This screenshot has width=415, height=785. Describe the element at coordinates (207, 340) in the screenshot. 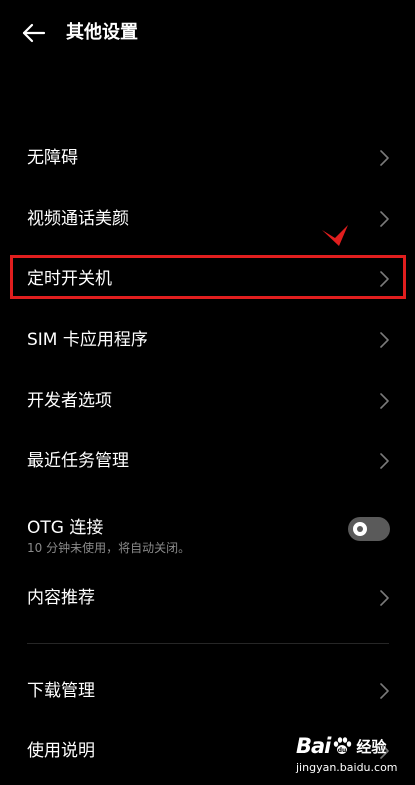

I see `sim-toolkit-item: SIM 卡应用程序` at that location.